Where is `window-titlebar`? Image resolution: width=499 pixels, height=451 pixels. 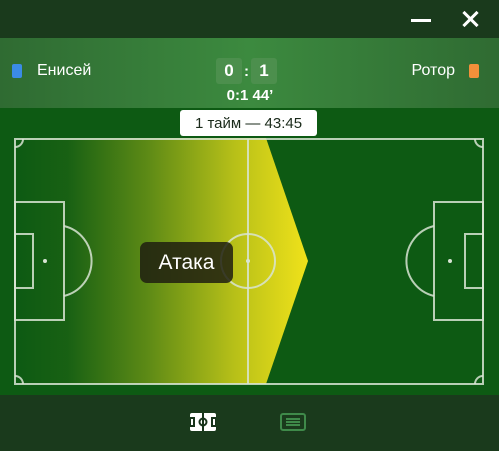
window-titlebar is located at coordinates (249, 19).